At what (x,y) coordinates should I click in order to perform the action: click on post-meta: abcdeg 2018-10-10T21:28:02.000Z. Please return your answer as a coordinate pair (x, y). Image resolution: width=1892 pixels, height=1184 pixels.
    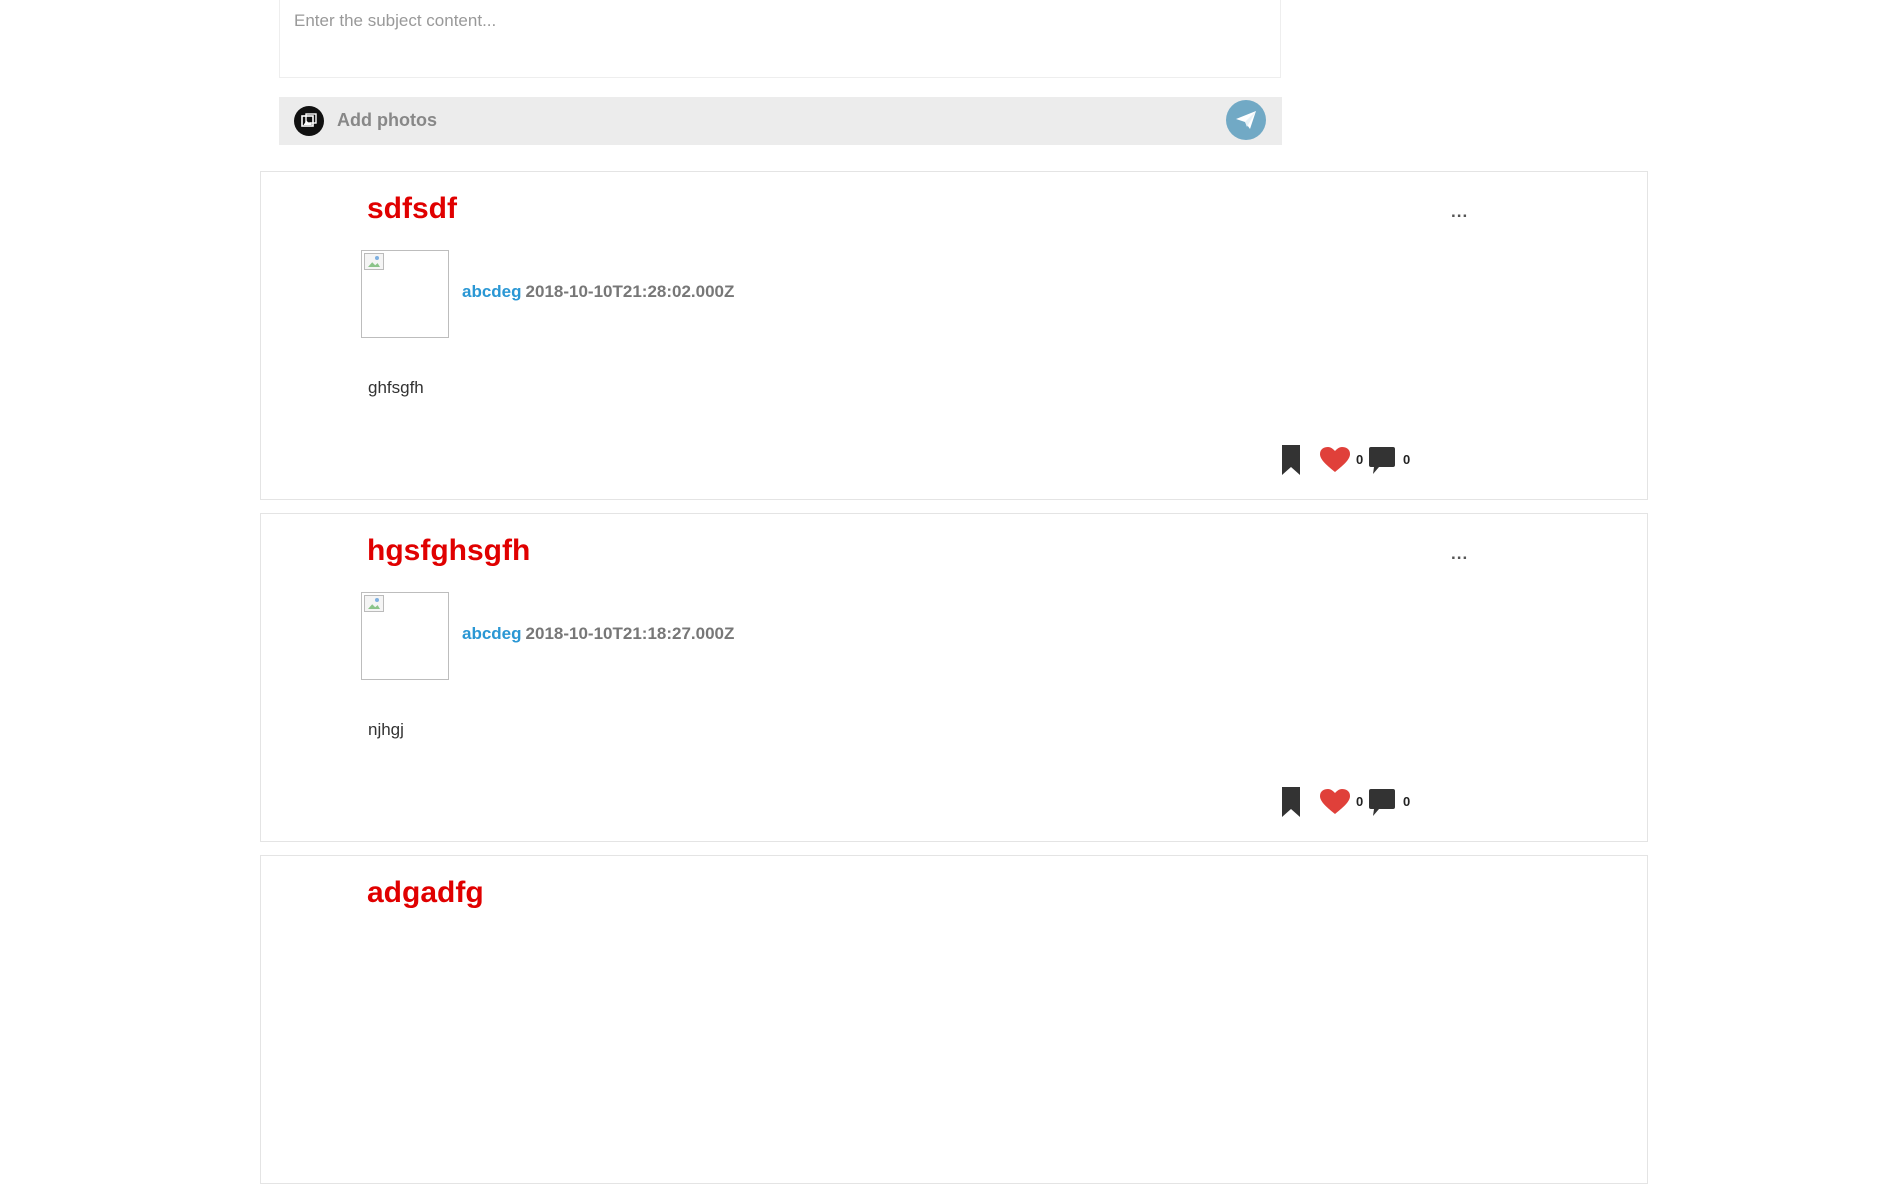
    Looking at the image, I should click on (598, 292).